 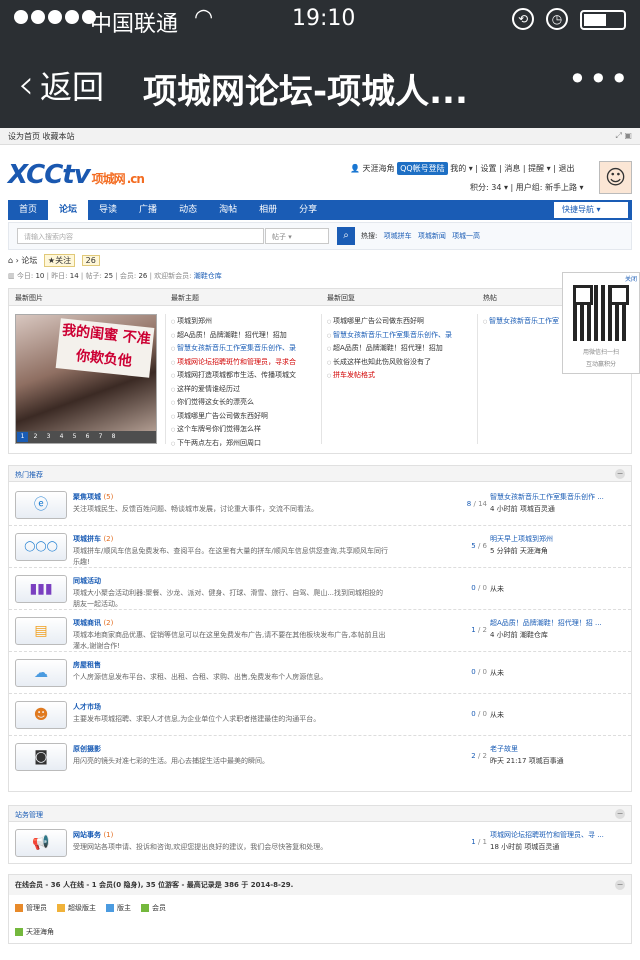 What do you see at coordinates (87, 749) in the screenshot?
I see `forum-name: 原创摄影` at bounding box center [87, 749].